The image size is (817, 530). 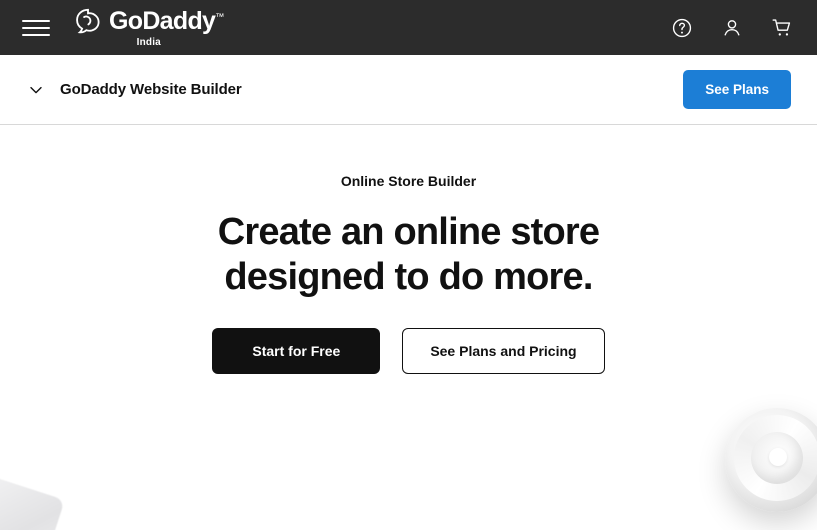 I want to click on cream-jar-image, so click(x=771, y=460).